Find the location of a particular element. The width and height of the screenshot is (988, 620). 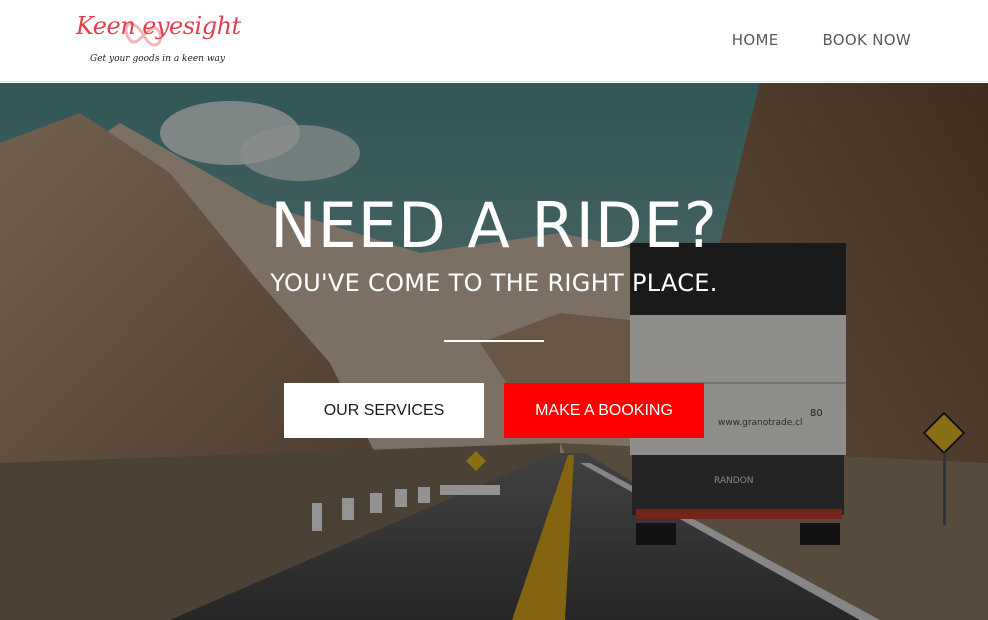

hero-title: NEED A RIDE? is located at coordinates (494, 225).